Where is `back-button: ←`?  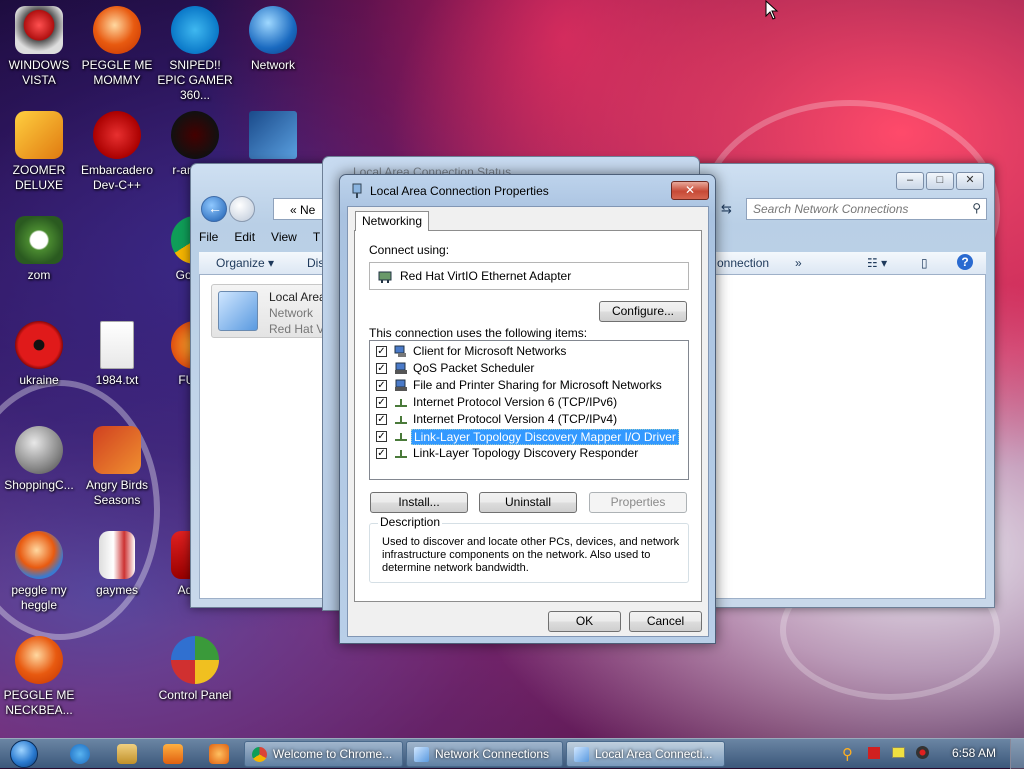 back-button: ← is located at coordinates (214, 209).